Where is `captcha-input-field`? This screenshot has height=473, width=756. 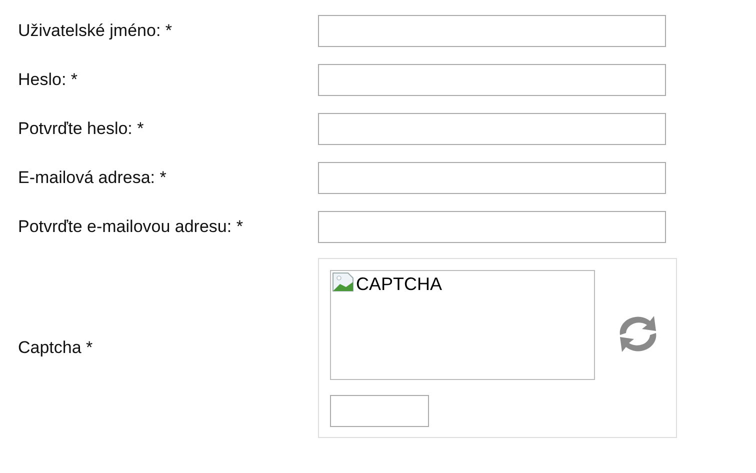 captcha-input-field is located at coordinates (379, 411).